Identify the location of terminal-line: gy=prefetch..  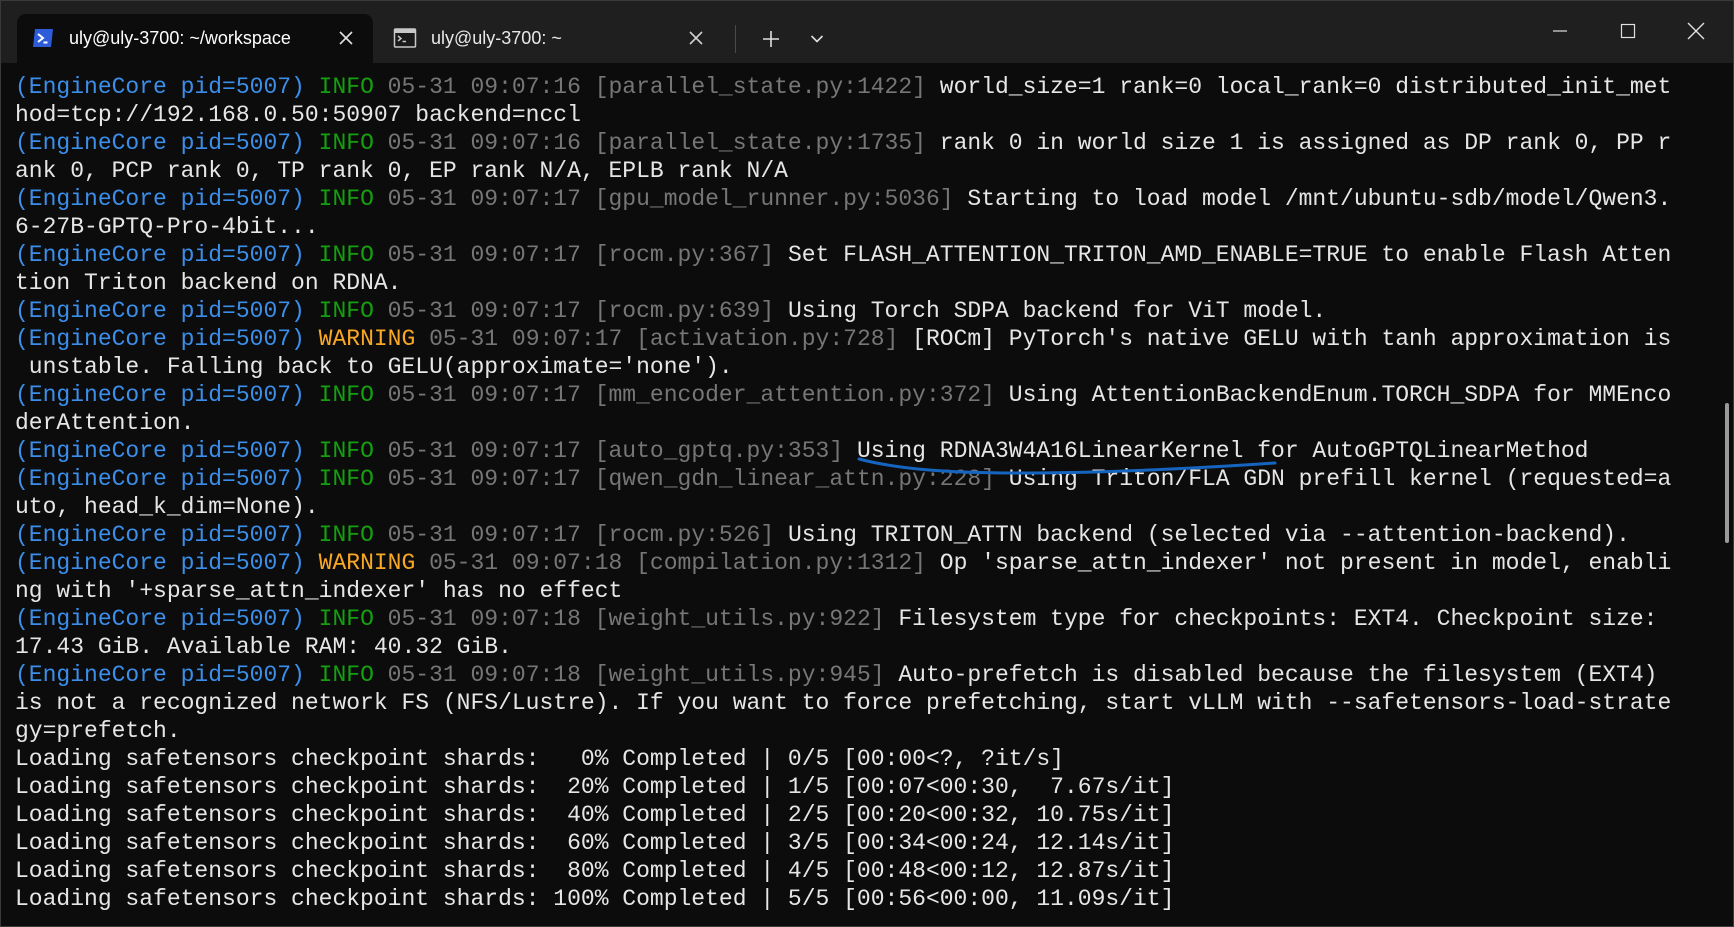
(861, 731).